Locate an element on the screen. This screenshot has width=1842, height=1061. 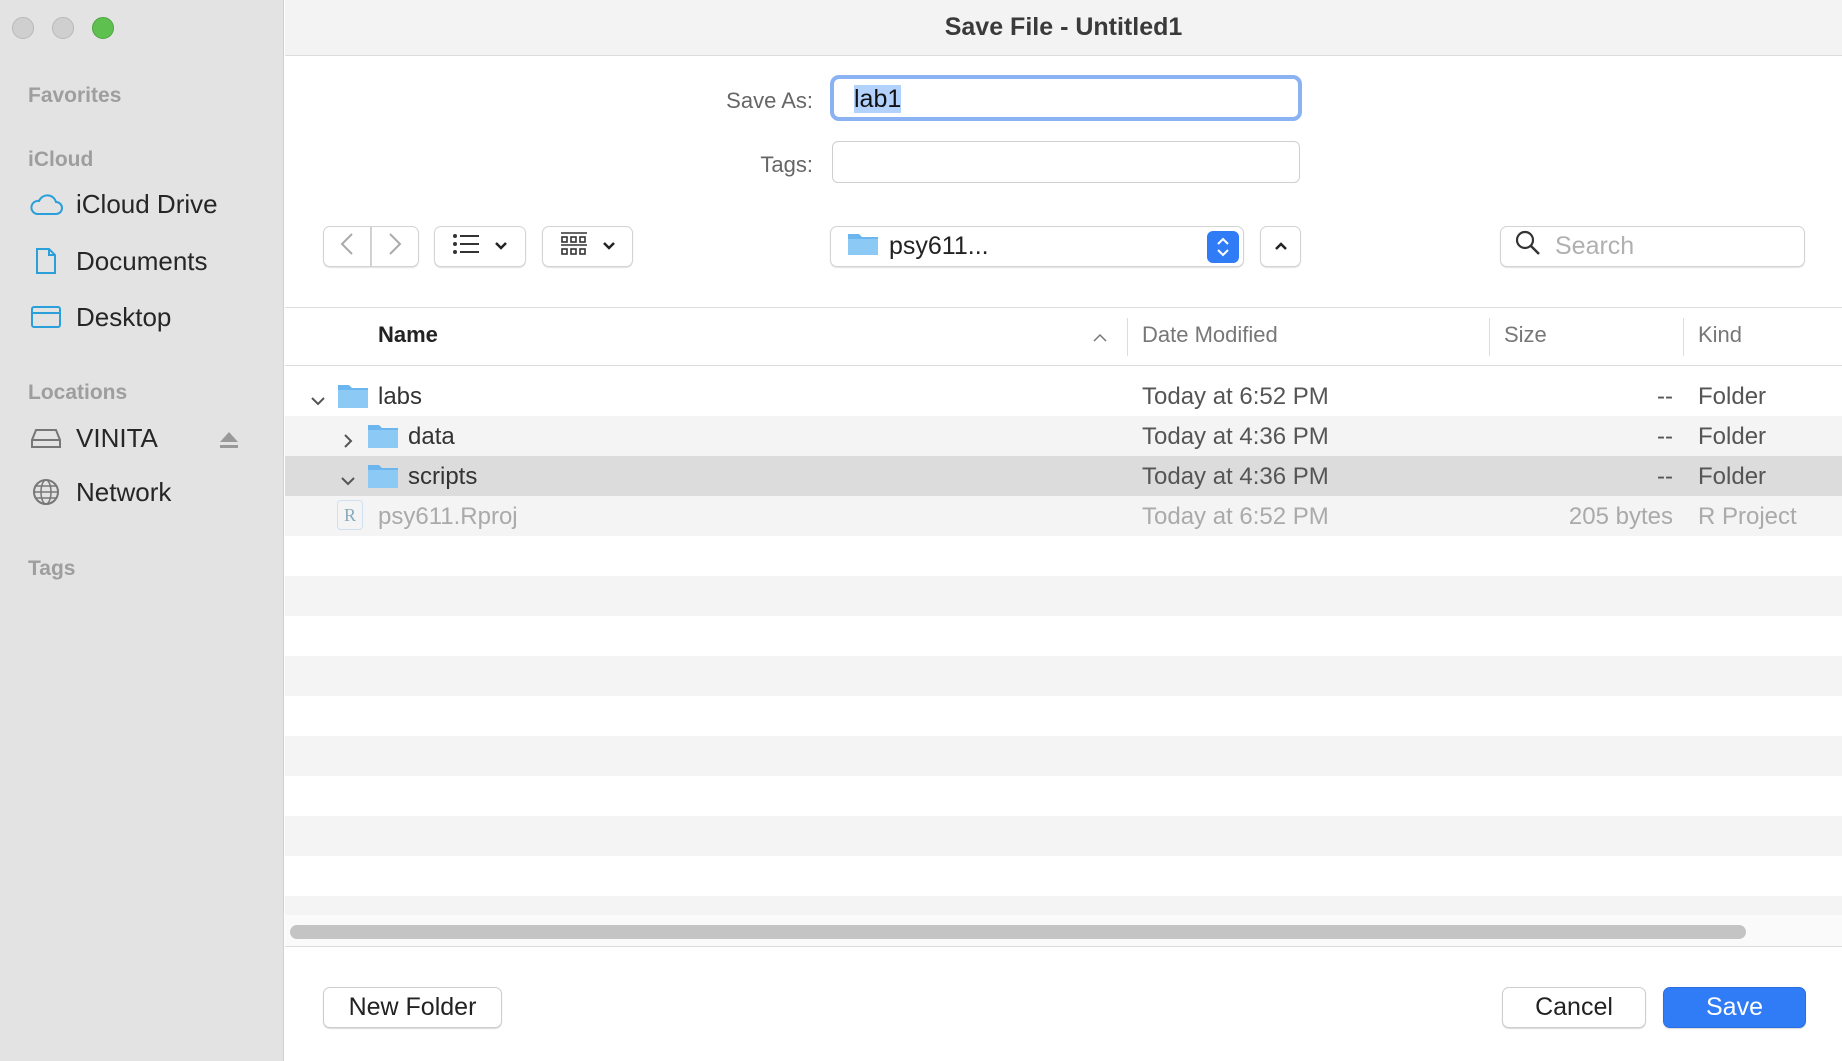
zoom-button is located at coordinates (103, 28).